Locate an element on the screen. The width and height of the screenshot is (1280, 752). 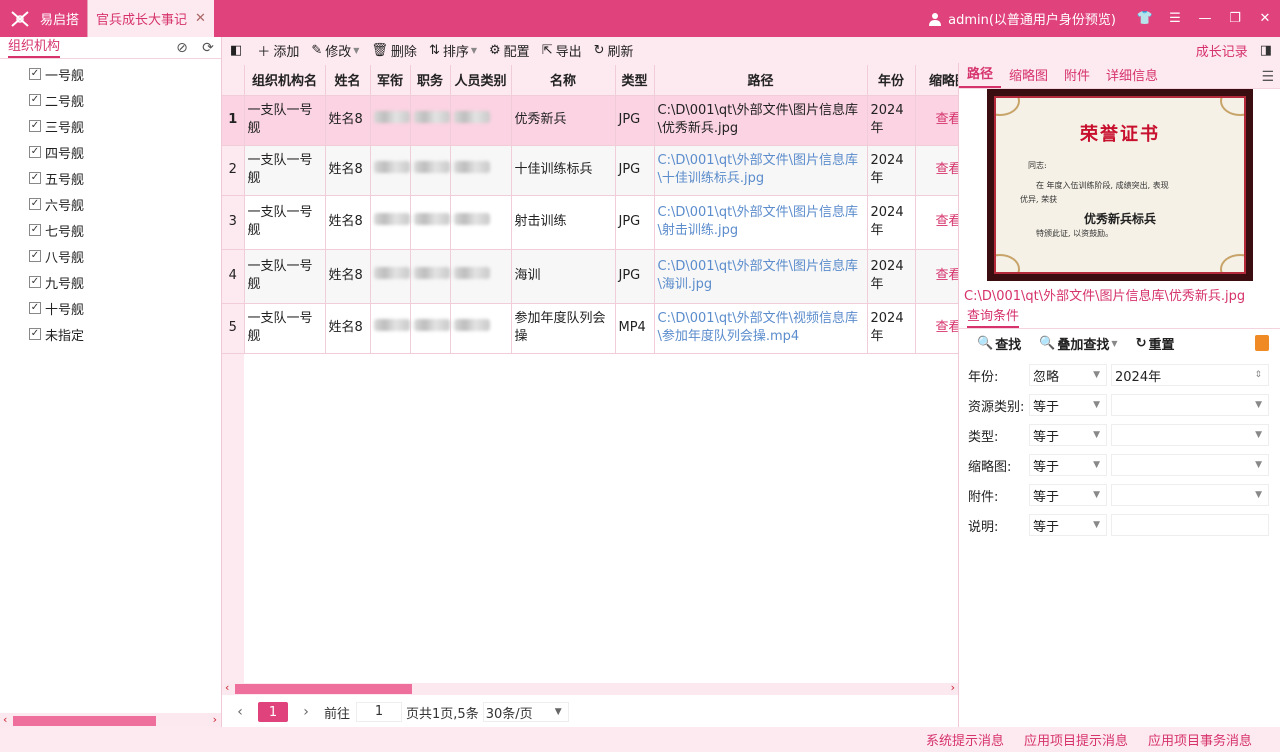
find-button: 🔍 查找 is located at coordinates (999, 343).